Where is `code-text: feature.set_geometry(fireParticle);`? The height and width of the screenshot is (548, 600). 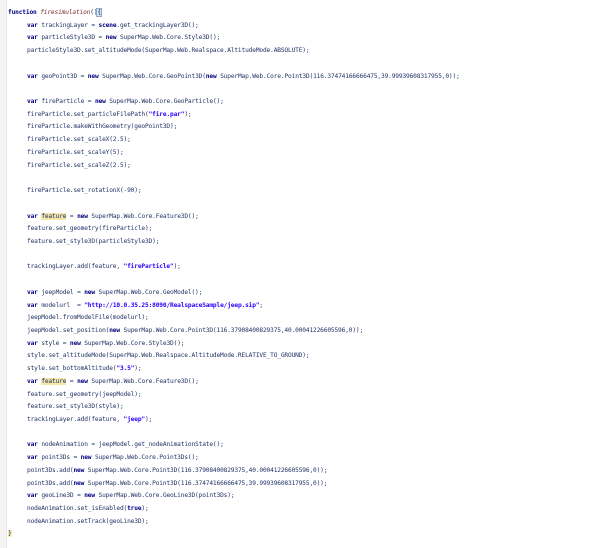 code-text: feature.set_geometry(fireParticle); is located at coordinates (90, 229).